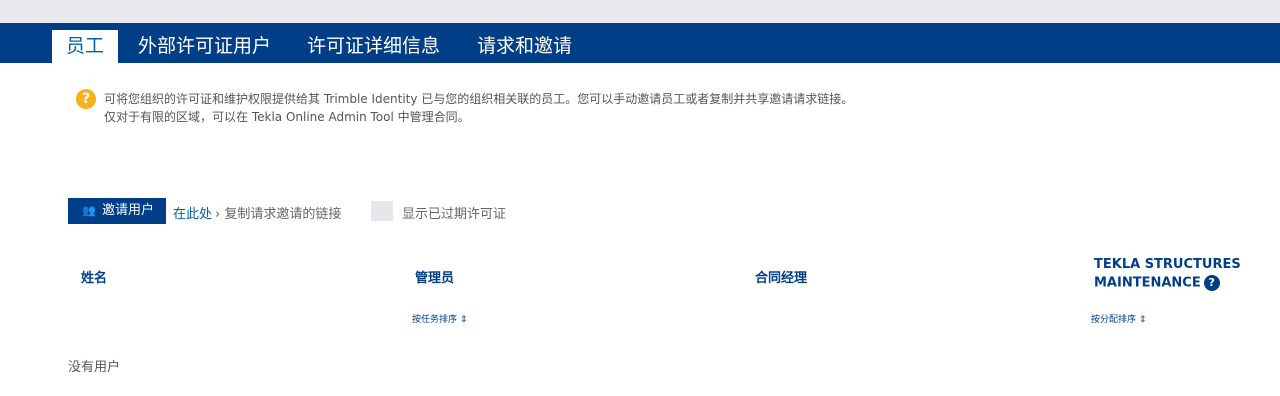 This screenshot has height=396, width=1280. Describe the element at coordinates (94, 367) in the screenshot. I see `empty-state-text: 没有用户` at that location.